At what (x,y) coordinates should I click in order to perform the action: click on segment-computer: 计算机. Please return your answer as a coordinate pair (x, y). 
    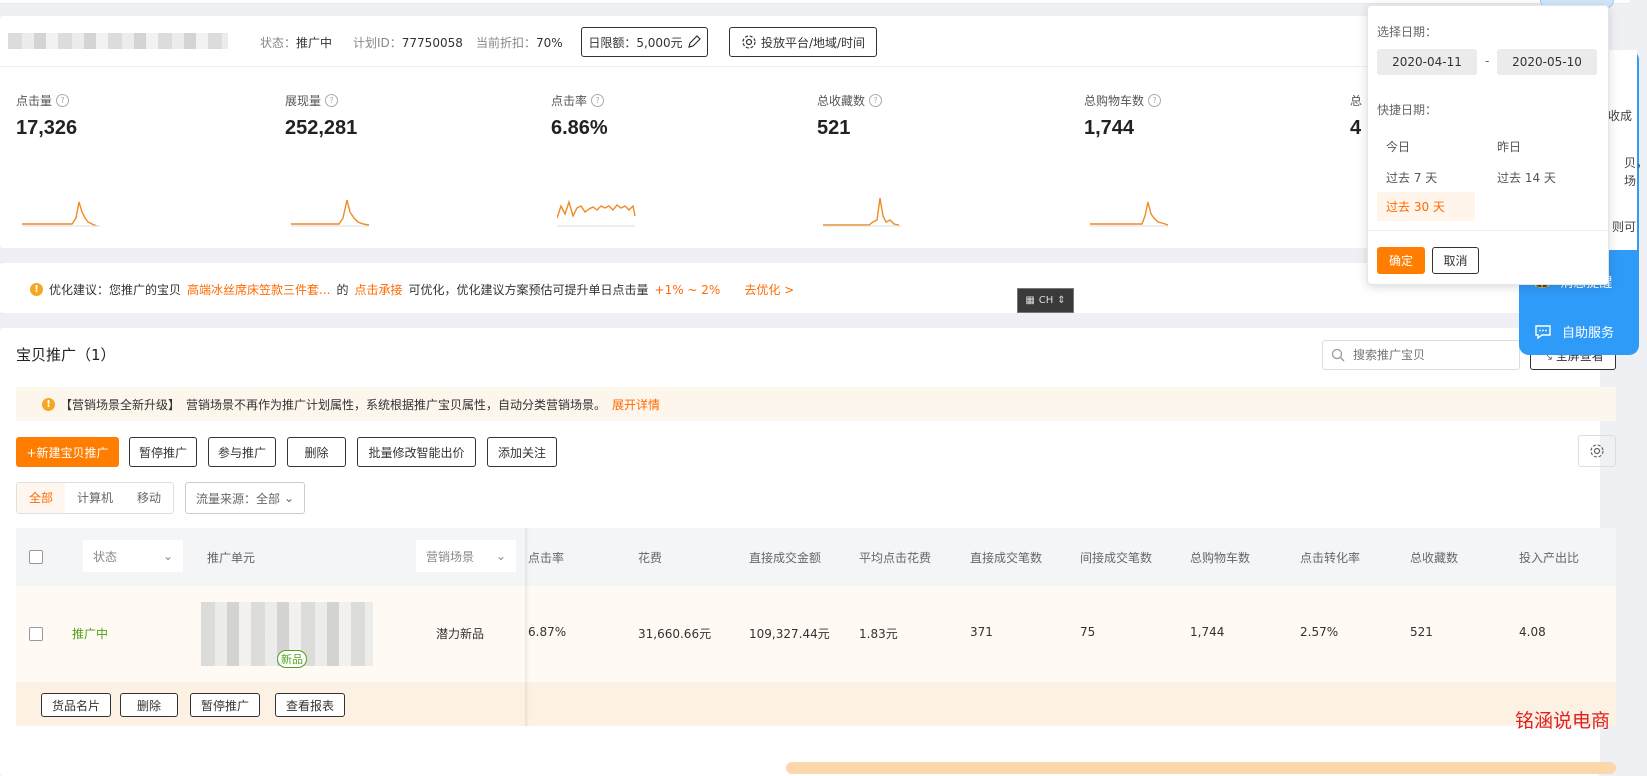
    Looking at the image, I should click on (95, 498).